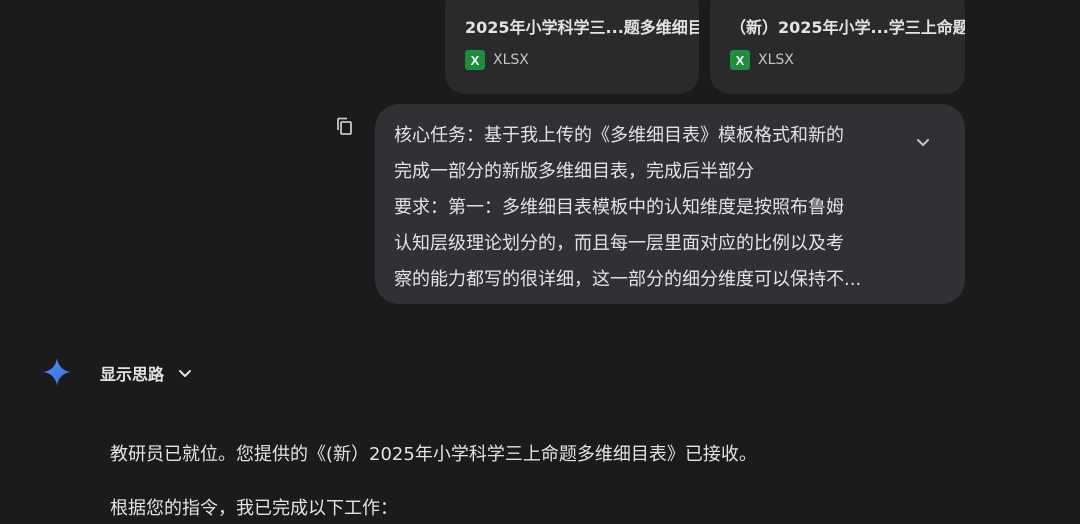 The height and width of the screenshot is (524, 1080). What do you see at coordinates (433, 454) in the screenshot?
I see `response-paragraph: 教研员已就位。您提供的《(新）2025年小学科学三上命题多维细目表》已接收。` at bounding box center [433, 454].